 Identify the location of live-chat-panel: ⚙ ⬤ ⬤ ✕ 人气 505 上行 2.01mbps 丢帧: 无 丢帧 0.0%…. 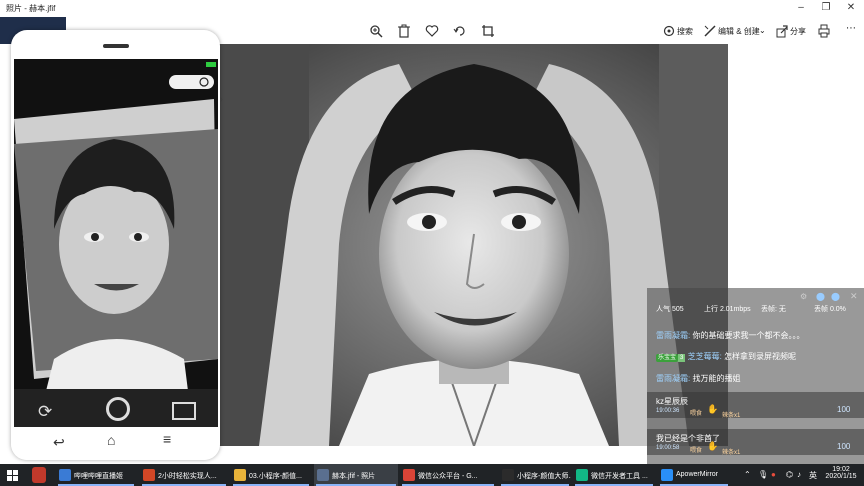
(755, 376).